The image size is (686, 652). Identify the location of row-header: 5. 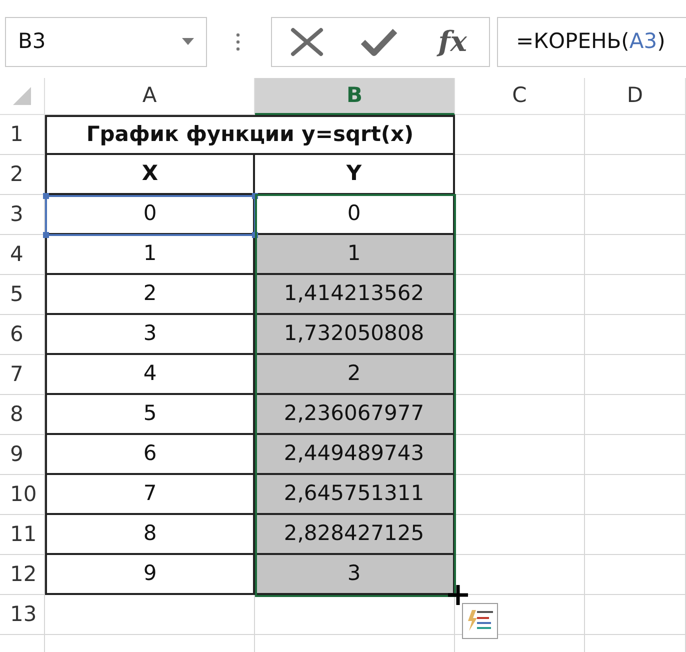
(22, 295).